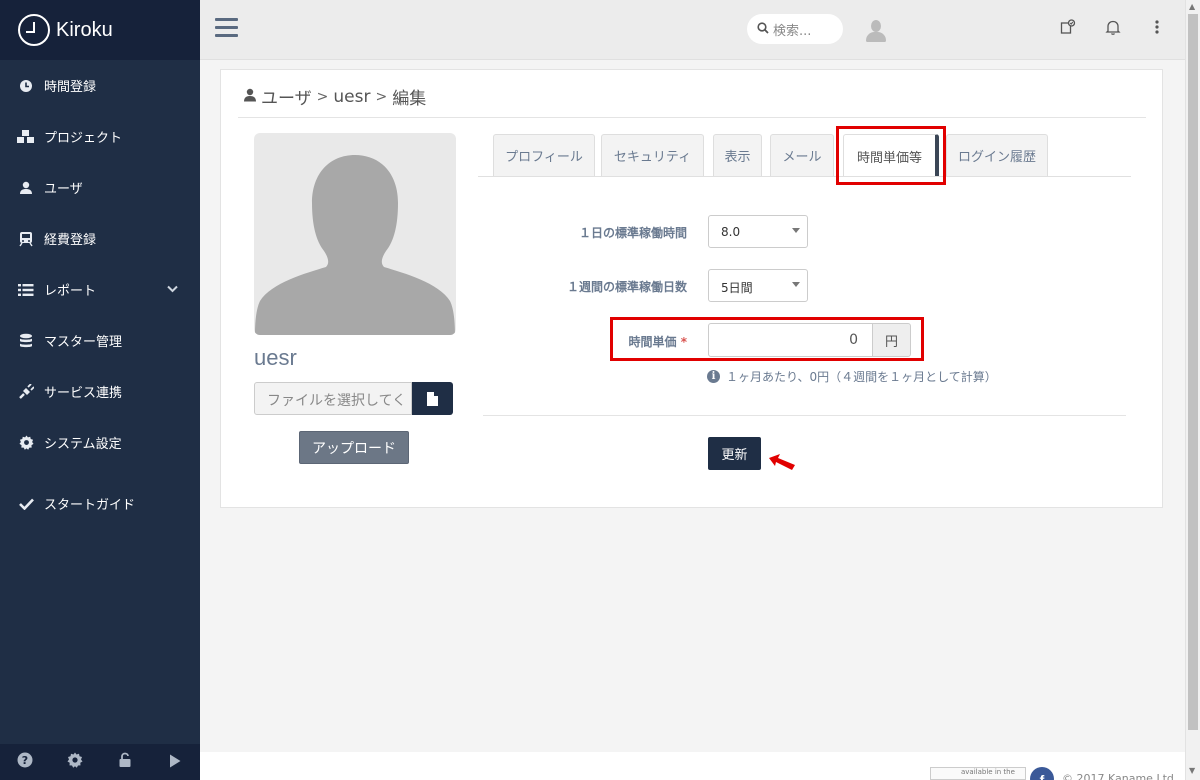 The image size is (1200, 780). Describe the element at coordinates (1118, 776) in the screenshot. I see `copyright: © 2017 Kaname Ltd` at that location.